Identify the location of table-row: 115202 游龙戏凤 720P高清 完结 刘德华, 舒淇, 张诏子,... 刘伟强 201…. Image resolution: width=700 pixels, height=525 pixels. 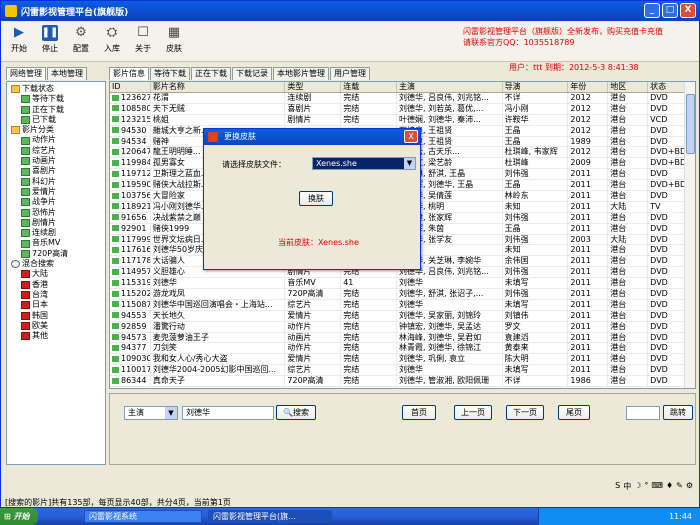
(402, 294).